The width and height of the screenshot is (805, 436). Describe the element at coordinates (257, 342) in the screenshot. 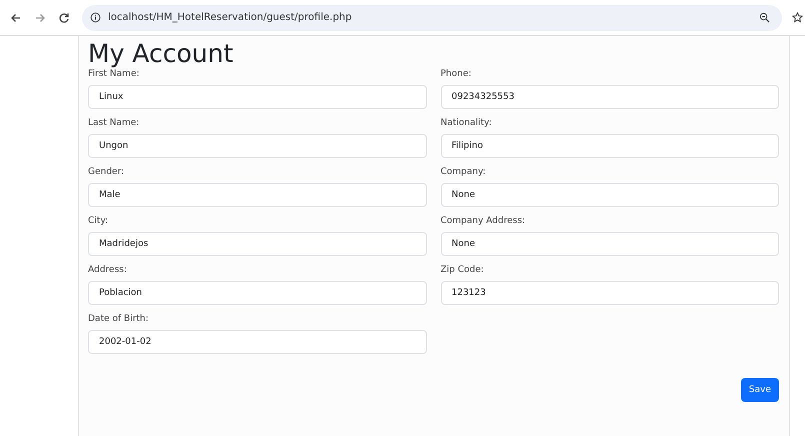

I see `input-field: 2002-01-02` at that location.